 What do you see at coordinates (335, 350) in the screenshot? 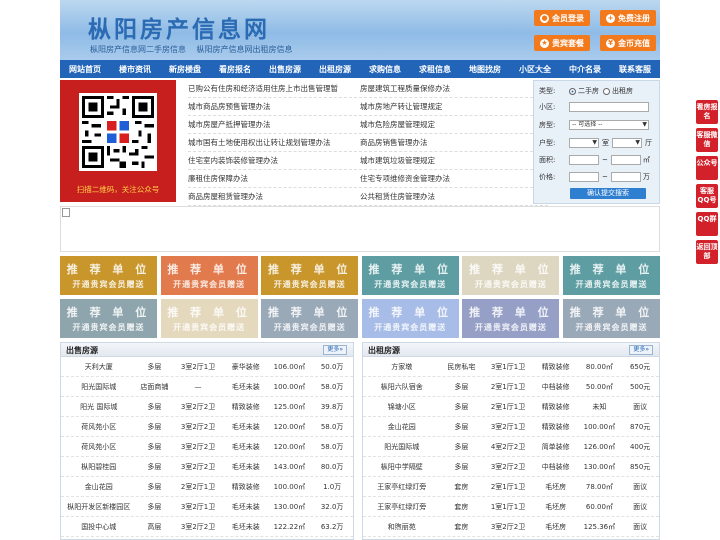
I see `sale-more-button: 更多»` at bounding box center [335, 350].